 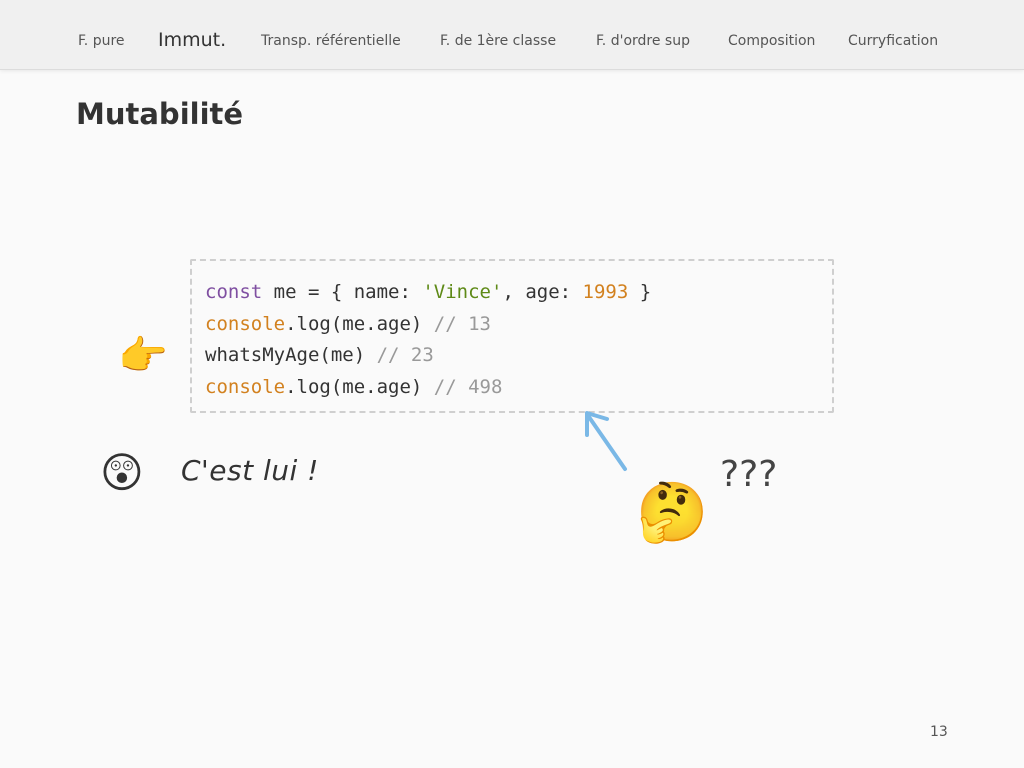 What do you see at coordinates (405, 355) in the screenshot?
I see `code-comment: // 23` at bounding box center [405, 355].